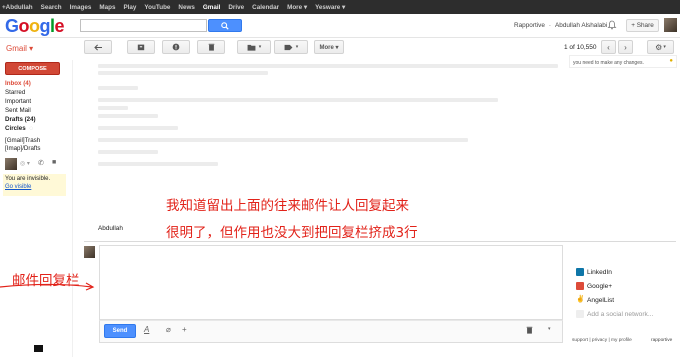  I want to click on annotation-line-1: 我知道留出上面的往来邮件让人回复起来, so click(287, 206).